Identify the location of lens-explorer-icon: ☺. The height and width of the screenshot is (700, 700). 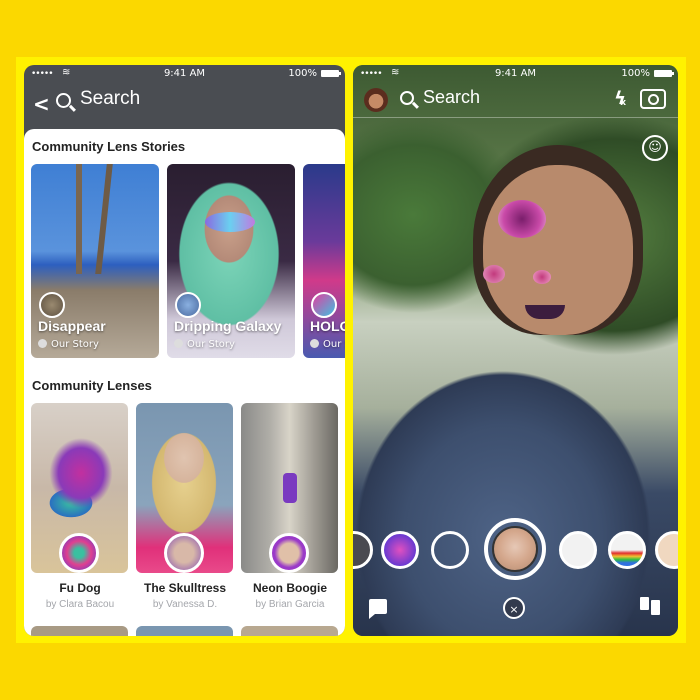
(655, 148).